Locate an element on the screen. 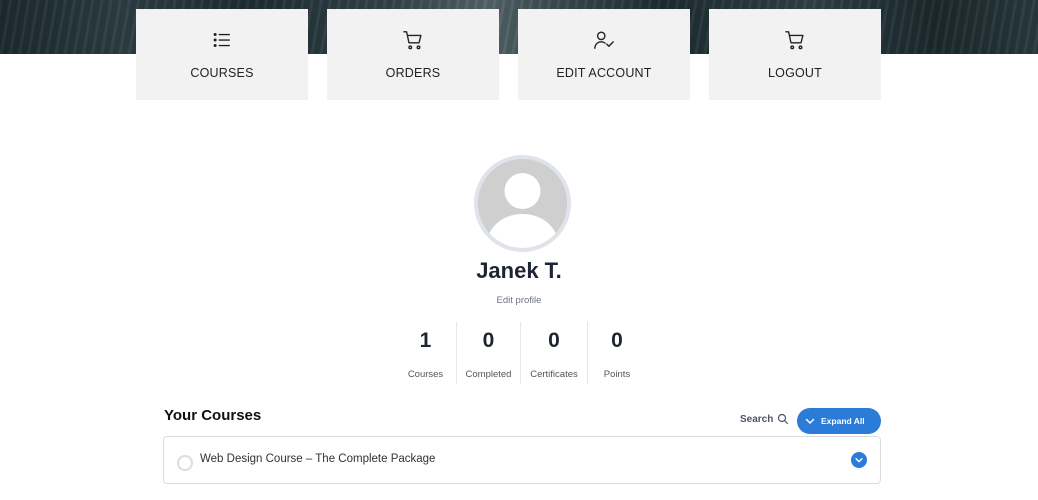  stat-label: Completed is located at coordinates (488, 374).